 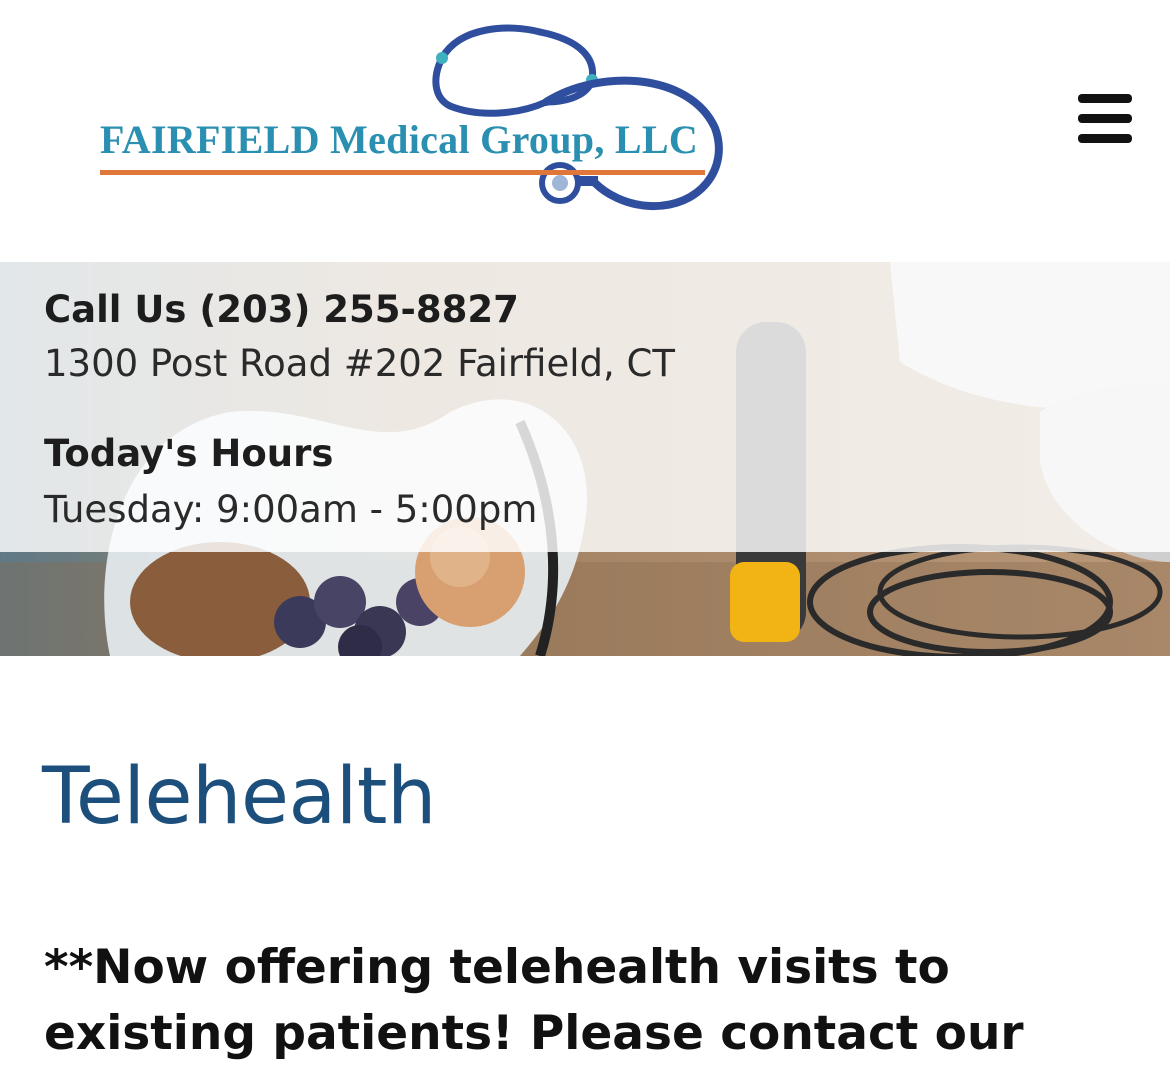 What do you see at coordinates (402, 172) in the screenshot?
I see `logo-underline` at bounding box center [402, 172].